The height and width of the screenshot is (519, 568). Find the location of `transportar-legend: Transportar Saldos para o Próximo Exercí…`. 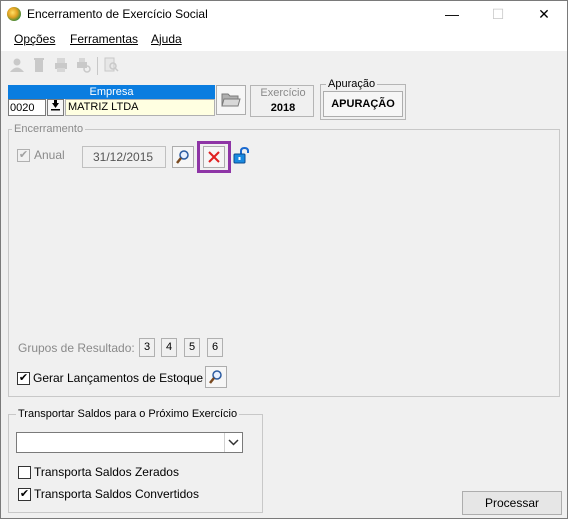

transportar-legend: Transportar Saldos para o Próximo Exercí… is located at coordinates (128, 414).